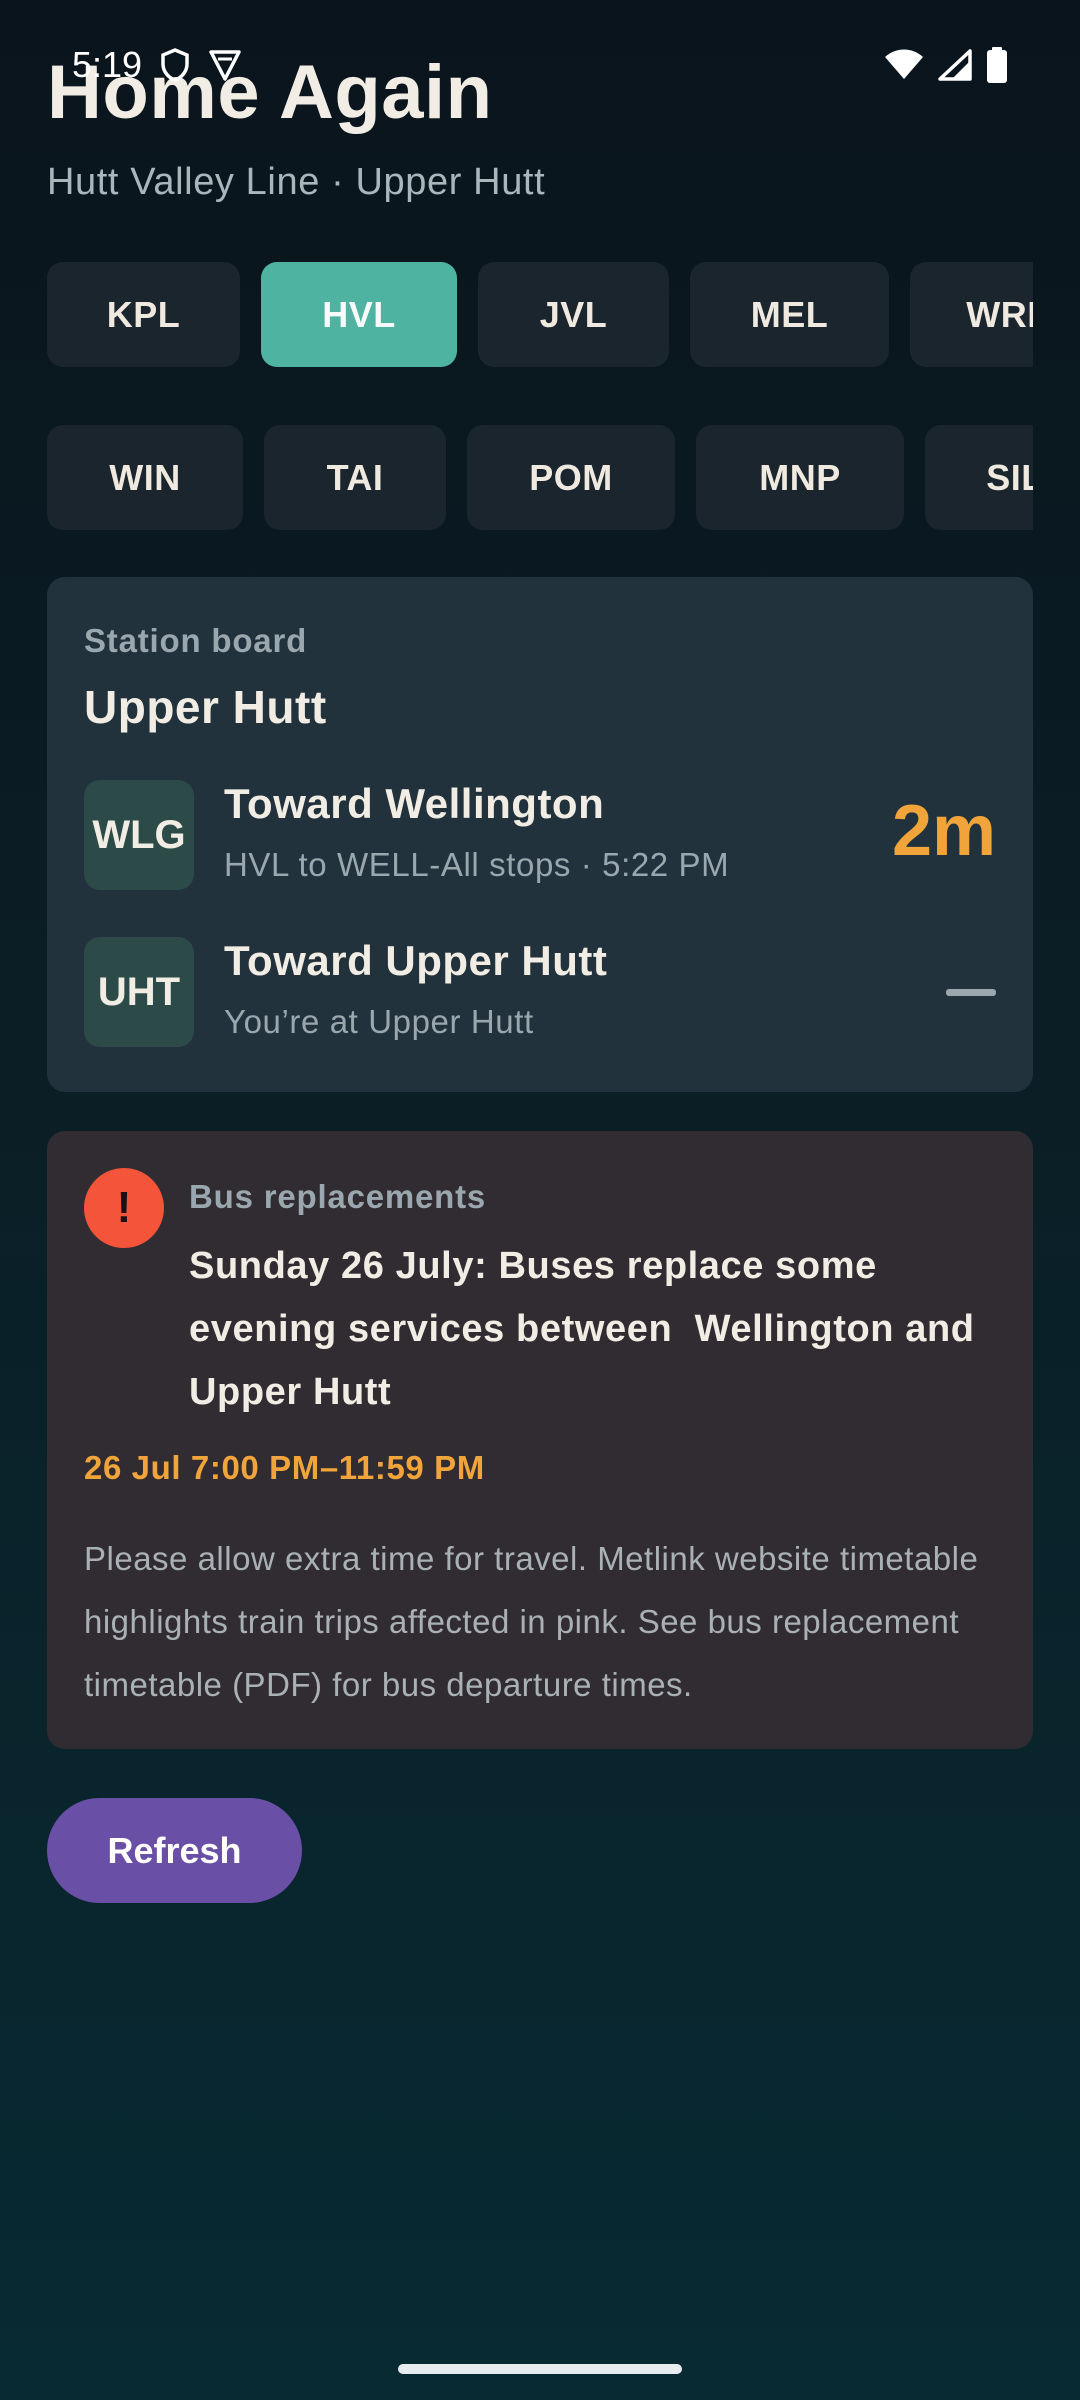 This screenshot has height=2400, width=1080. I want to click on station-chip-pom: POM, so click(571, 477).